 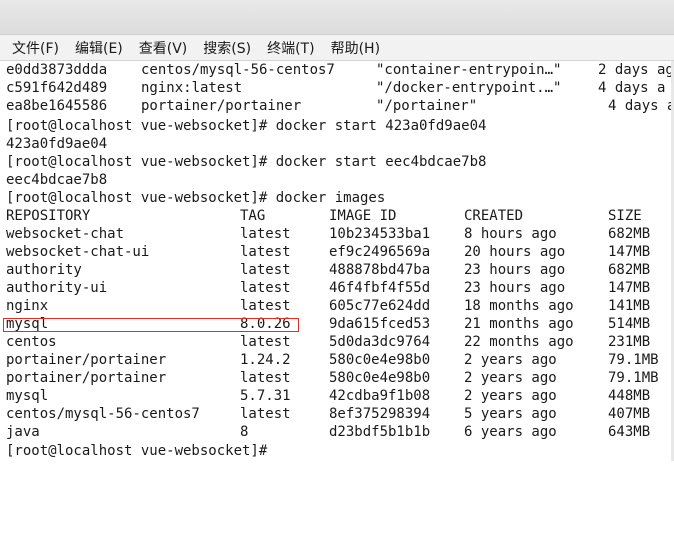 I want to click on image-size: 514MB, so click(x=629, y=324).